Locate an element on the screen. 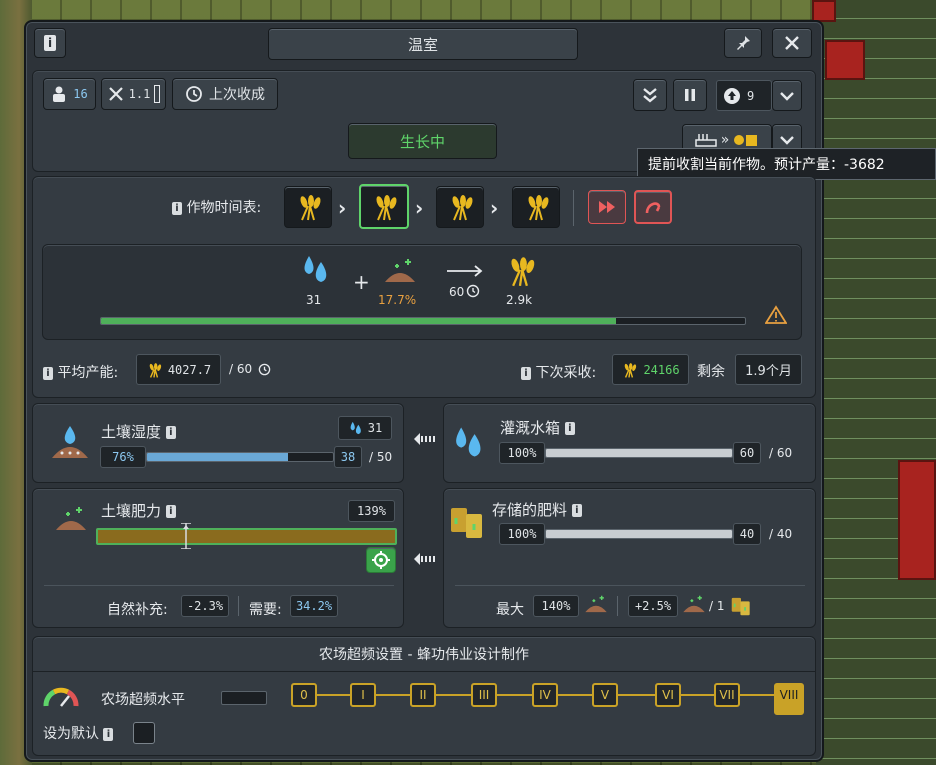 This screenshot has width=936, height=765. collapse-button is located at coordinates (650, 95).